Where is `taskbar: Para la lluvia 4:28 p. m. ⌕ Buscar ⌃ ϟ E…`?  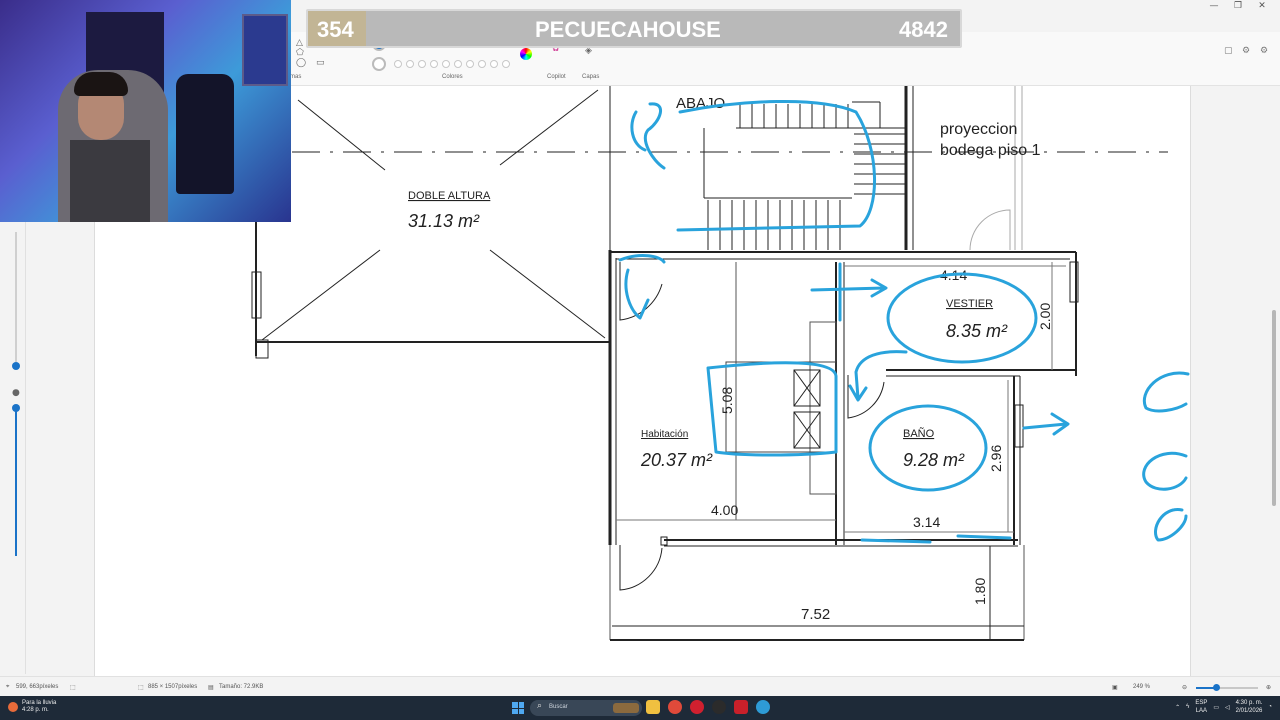 taskbar: Para la lluvia 4:28 p. m. ⌕ Buscar ⌃ ϟ E… is located at coordinates (640, 708).